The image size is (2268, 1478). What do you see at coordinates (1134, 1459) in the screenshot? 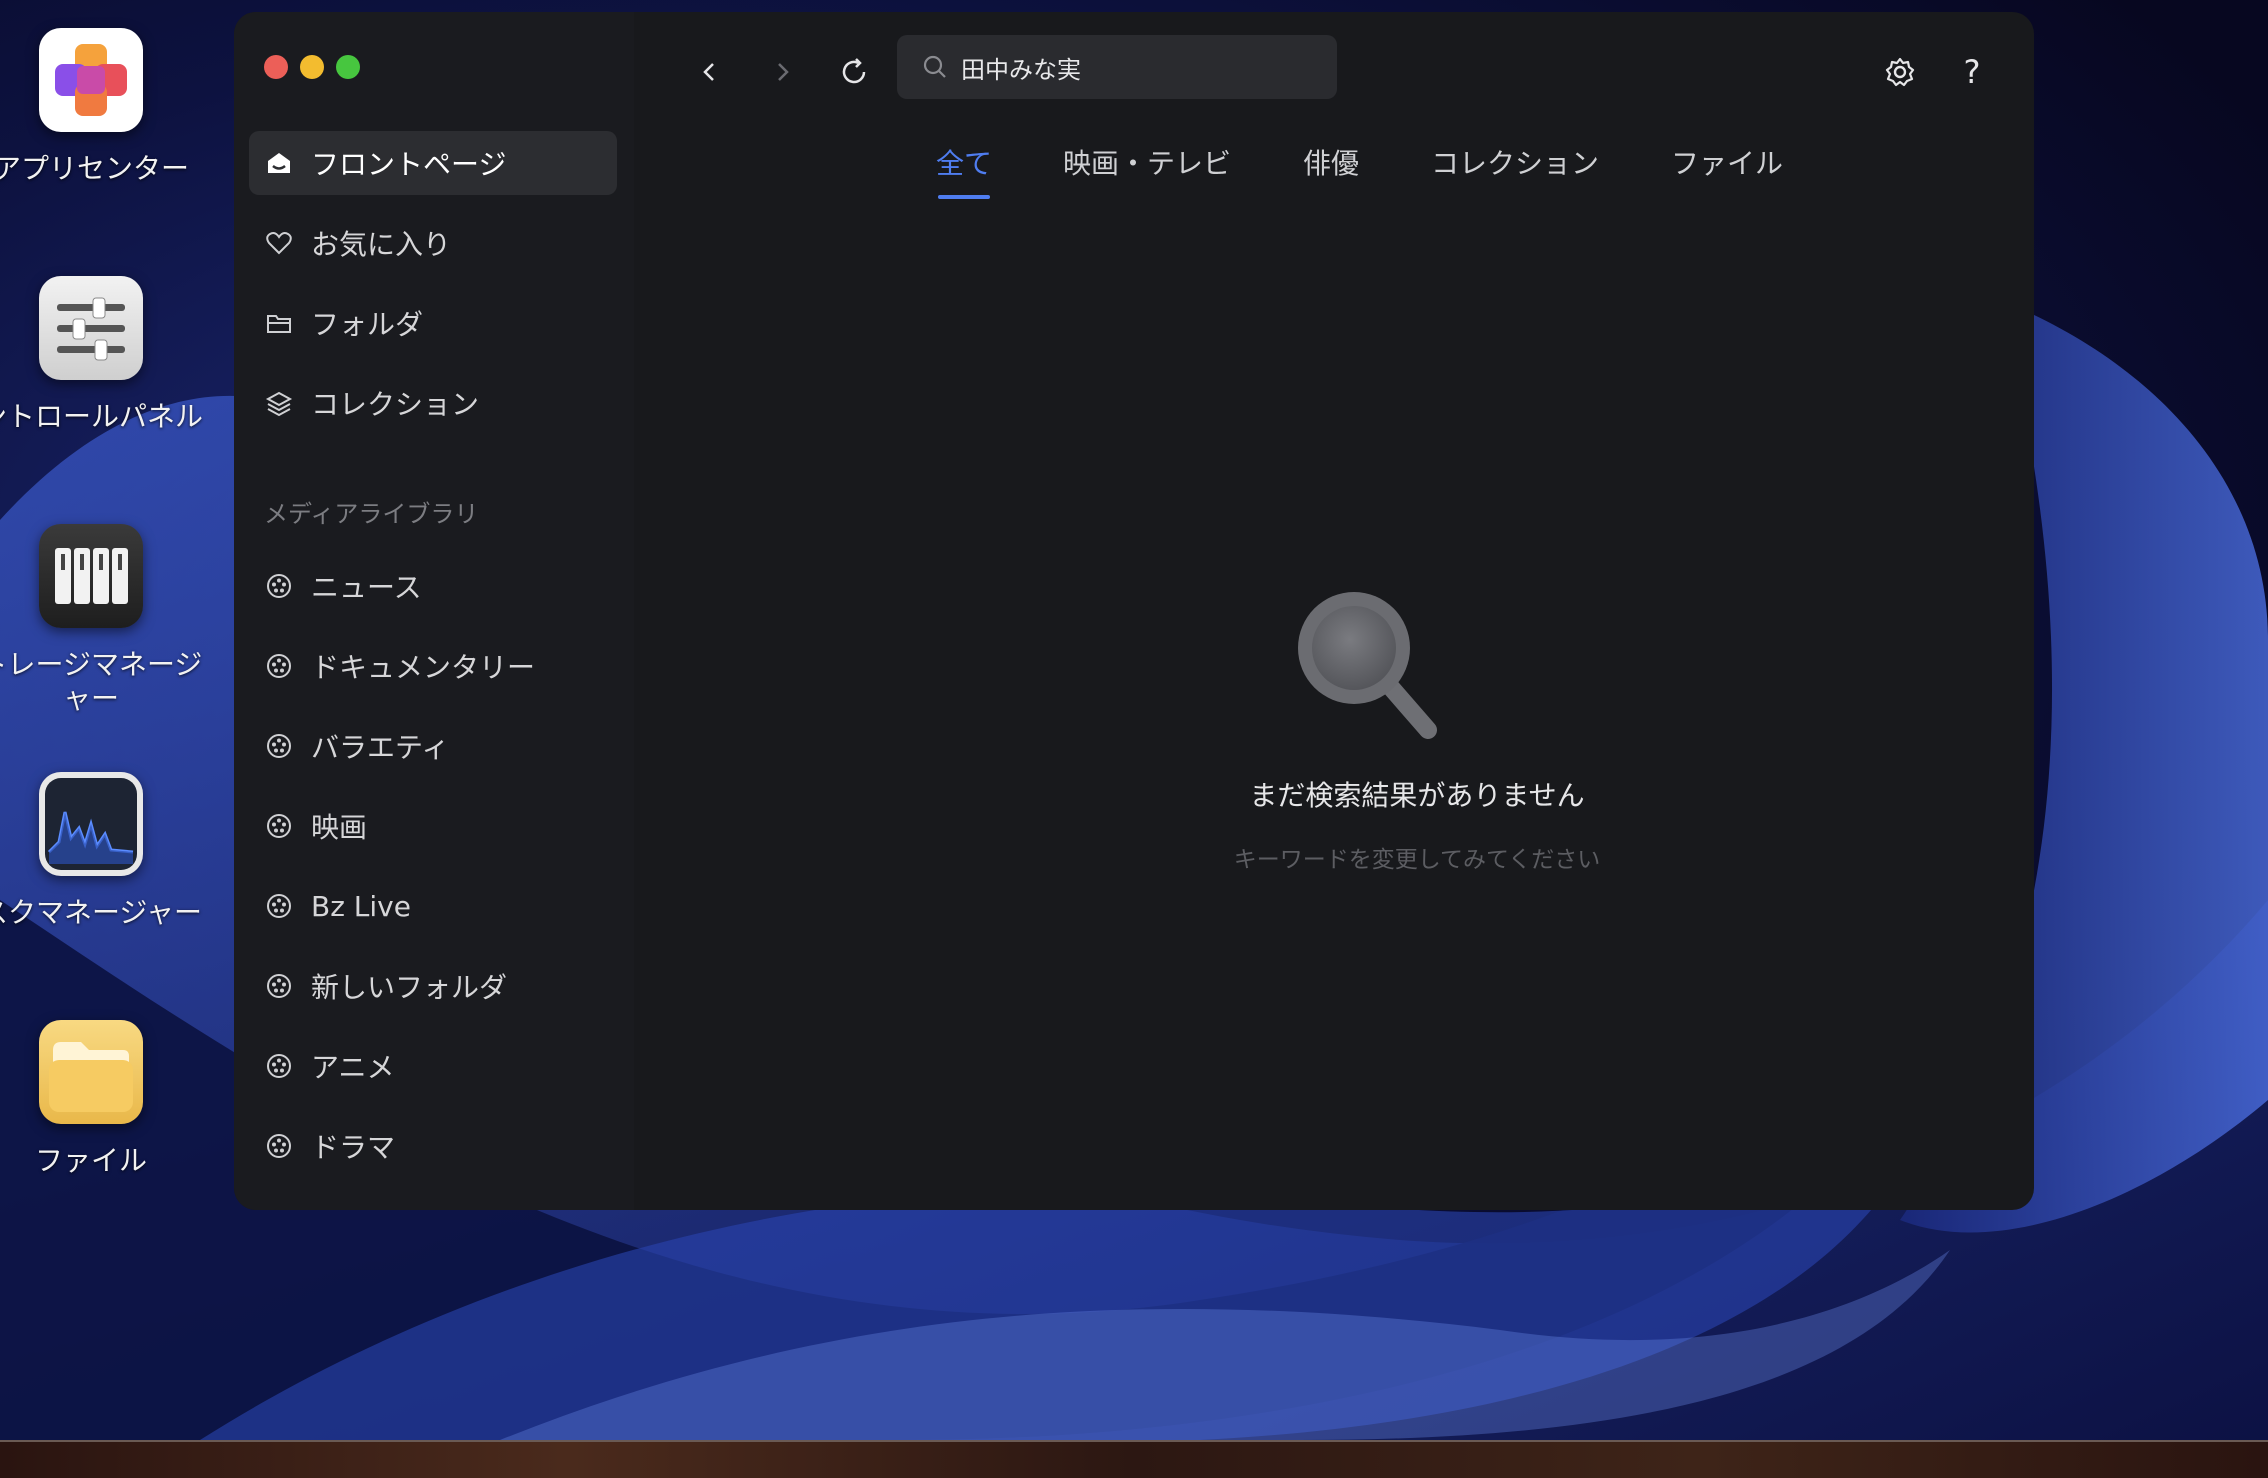
I see `dock-strip` at bounding box center [1134, 1459].